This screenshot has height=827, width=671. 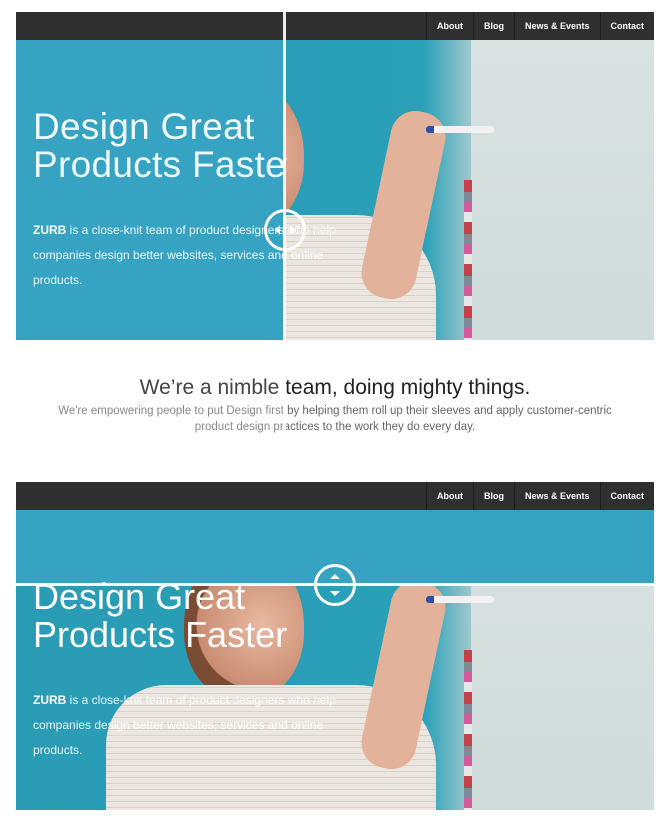 I want to click on top-nav: AboutBlogNews & EventsContact, so click(x=335, y=496).